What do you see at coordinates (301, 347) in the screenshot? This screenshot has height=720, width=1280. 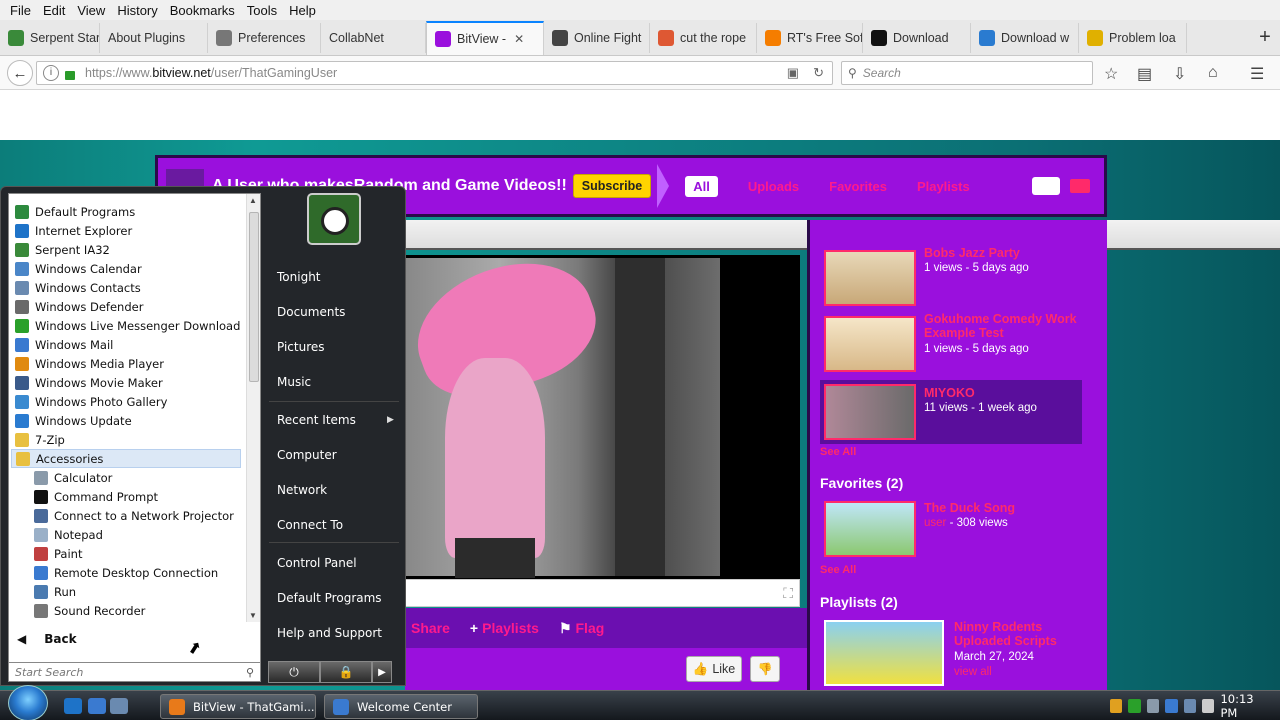 I see `start-link-pictures: Pictures` at bounding box center [301, 347].